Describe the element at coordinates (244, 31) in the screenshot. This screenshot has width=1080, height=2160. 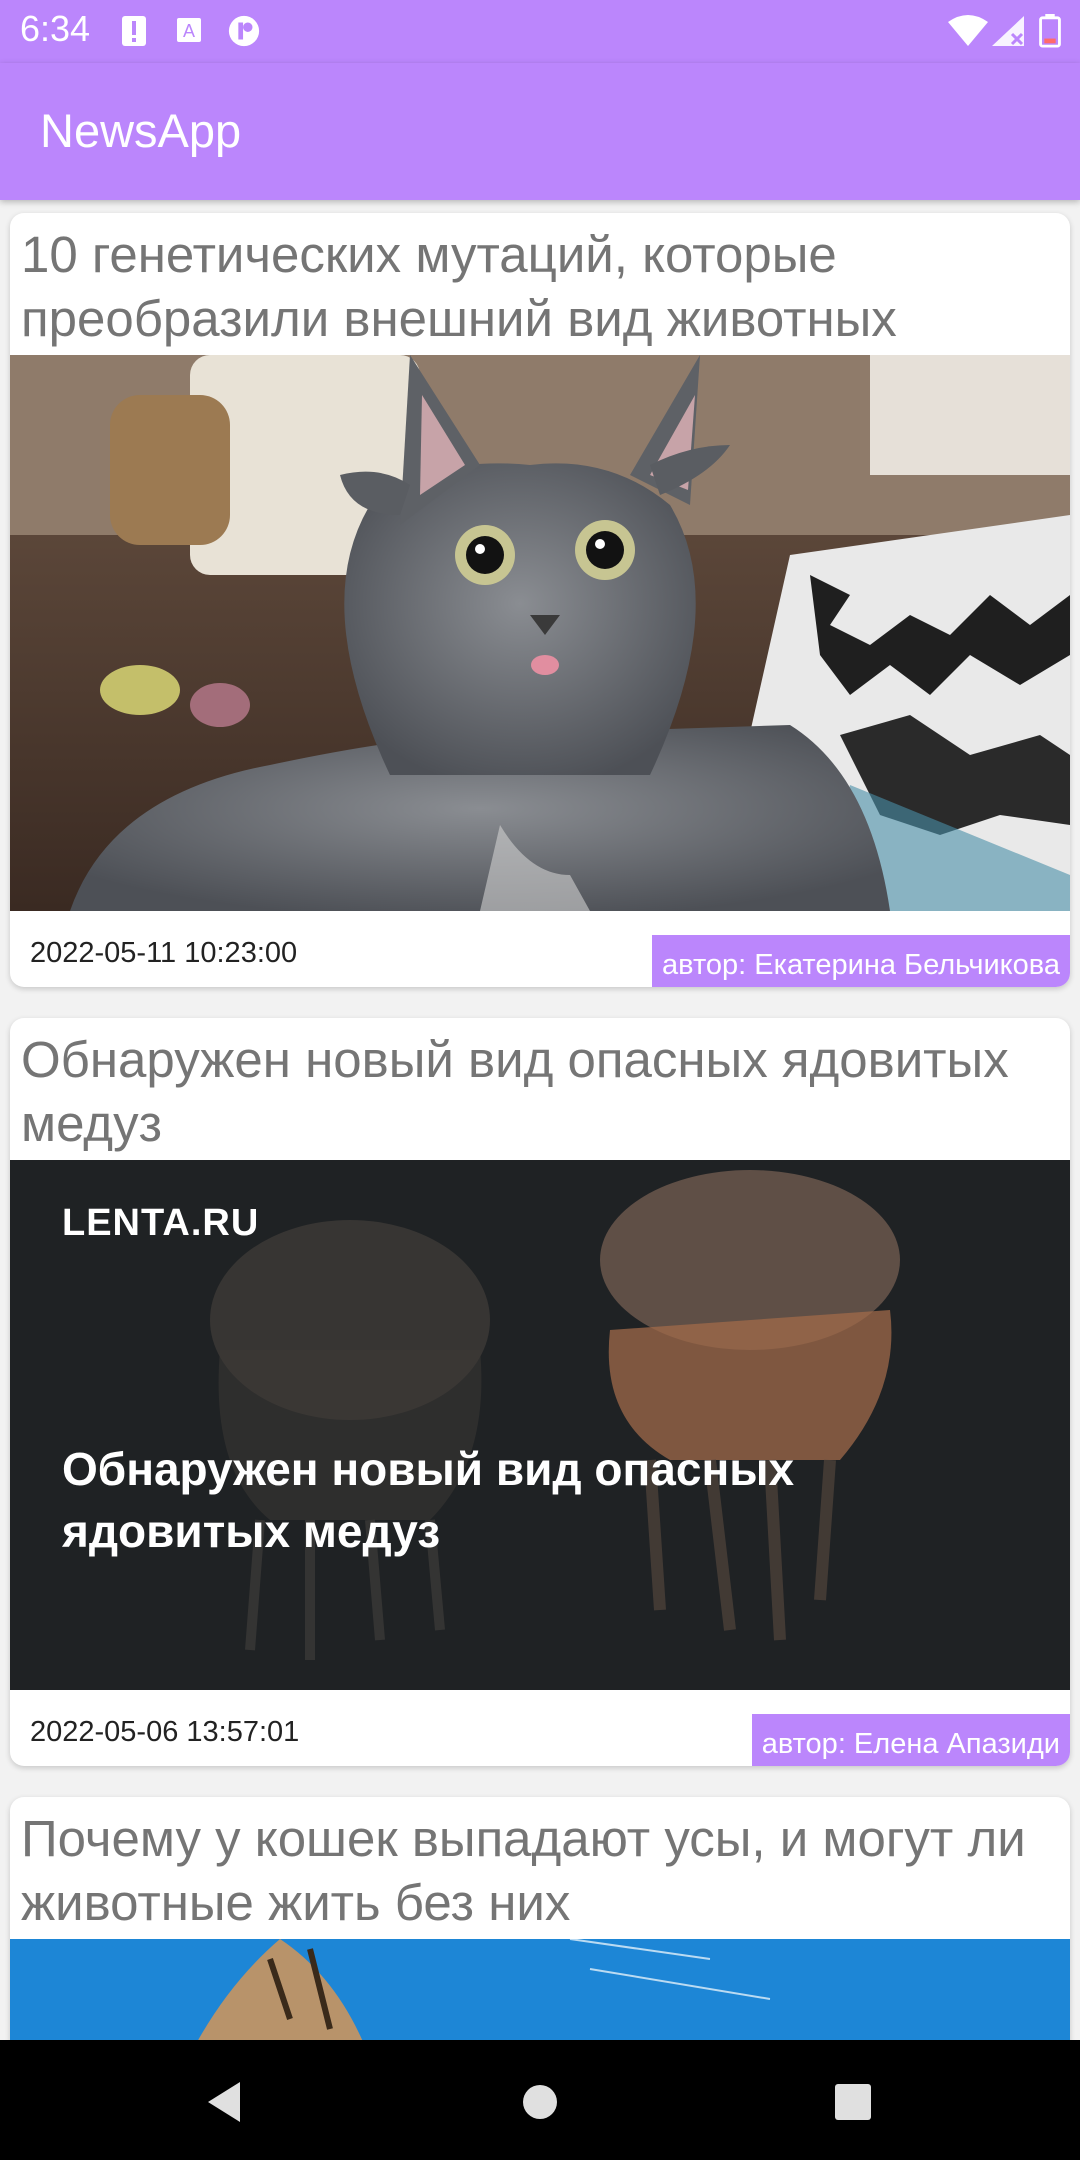
I see `app-notification-icon` at that location.